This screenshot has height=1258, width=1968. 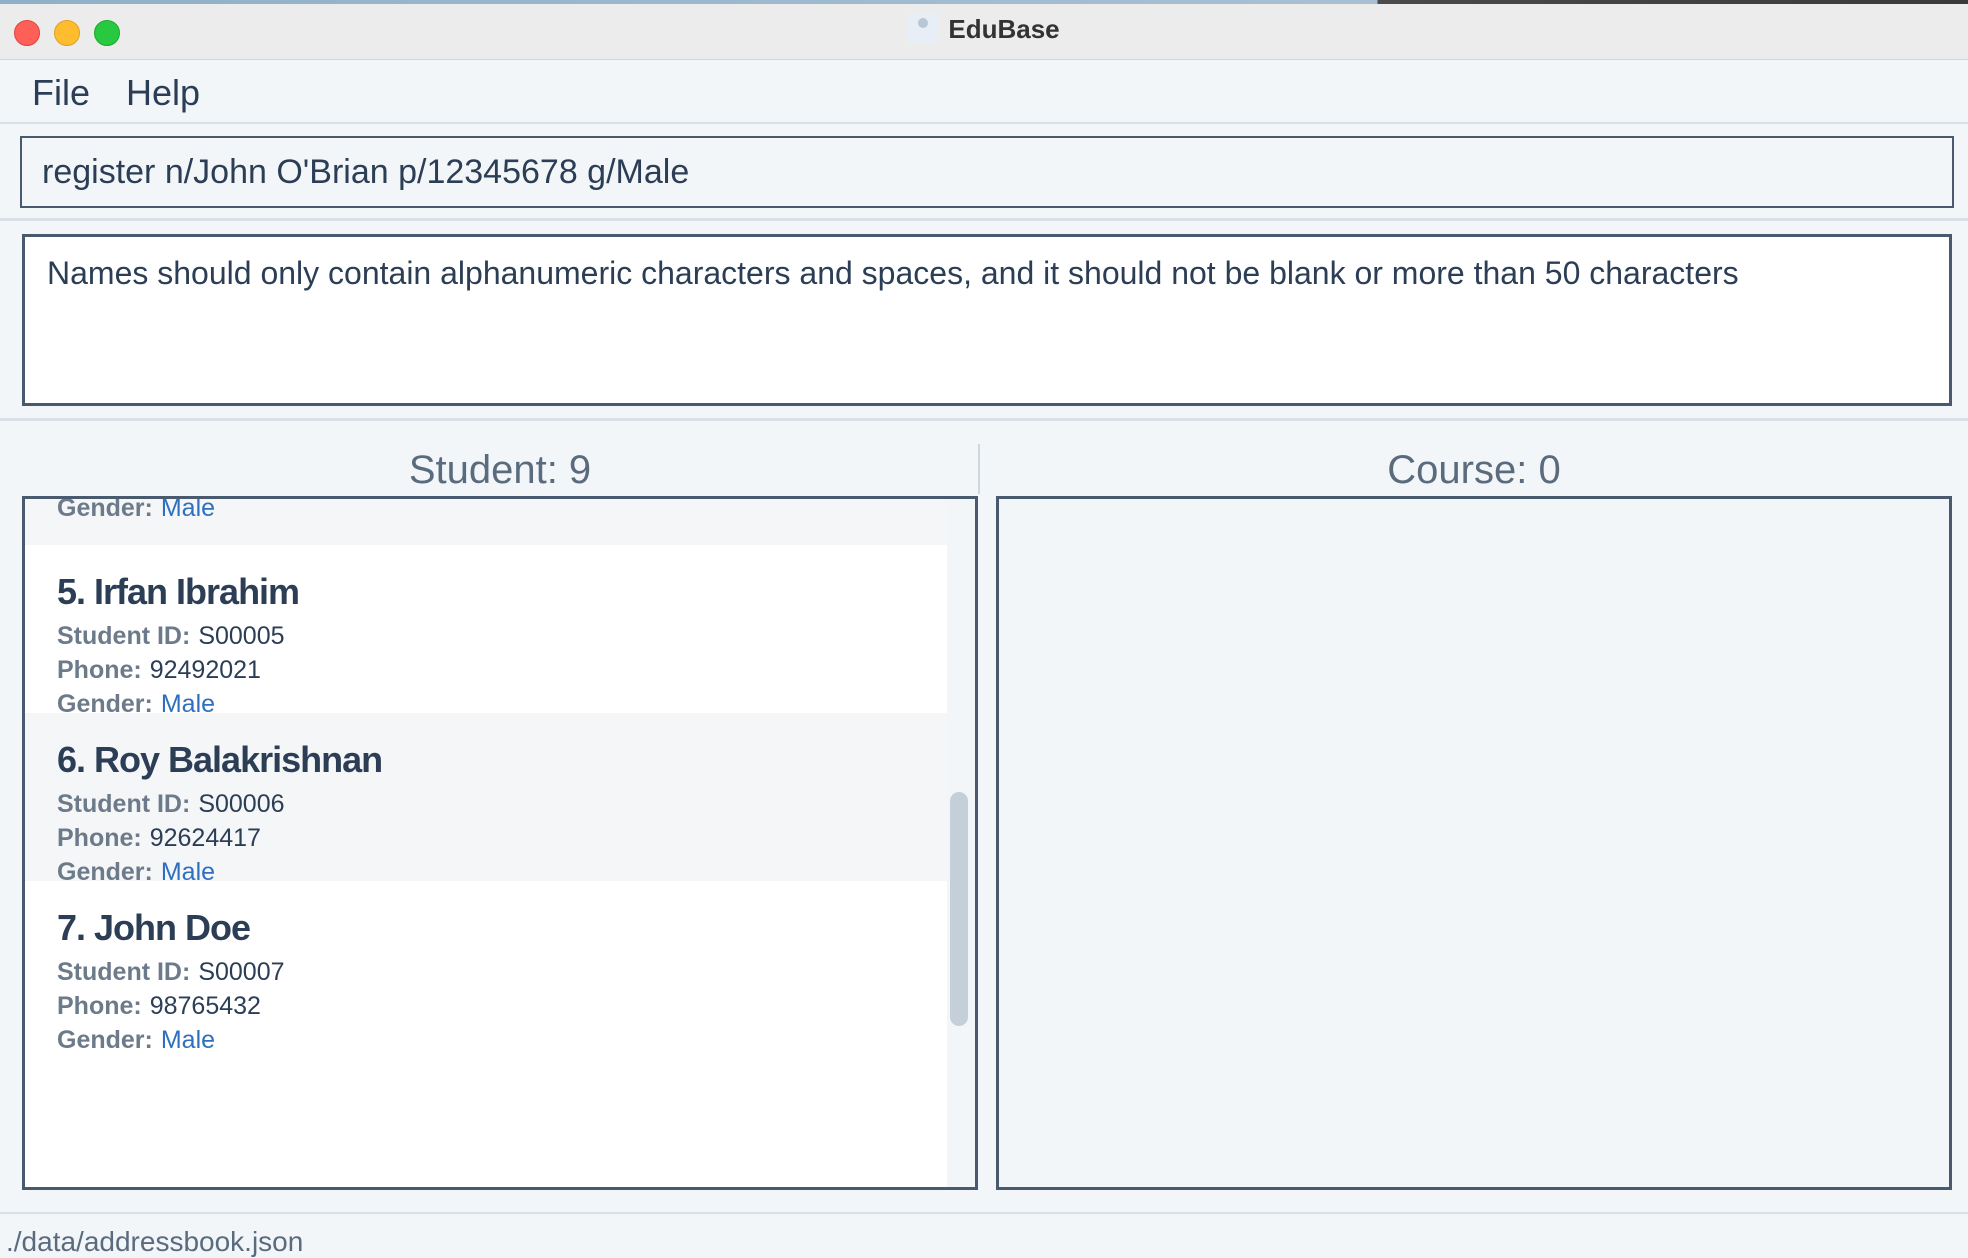 I want to click on student-panel-title: Student: 9, so click(x=500, y=470).